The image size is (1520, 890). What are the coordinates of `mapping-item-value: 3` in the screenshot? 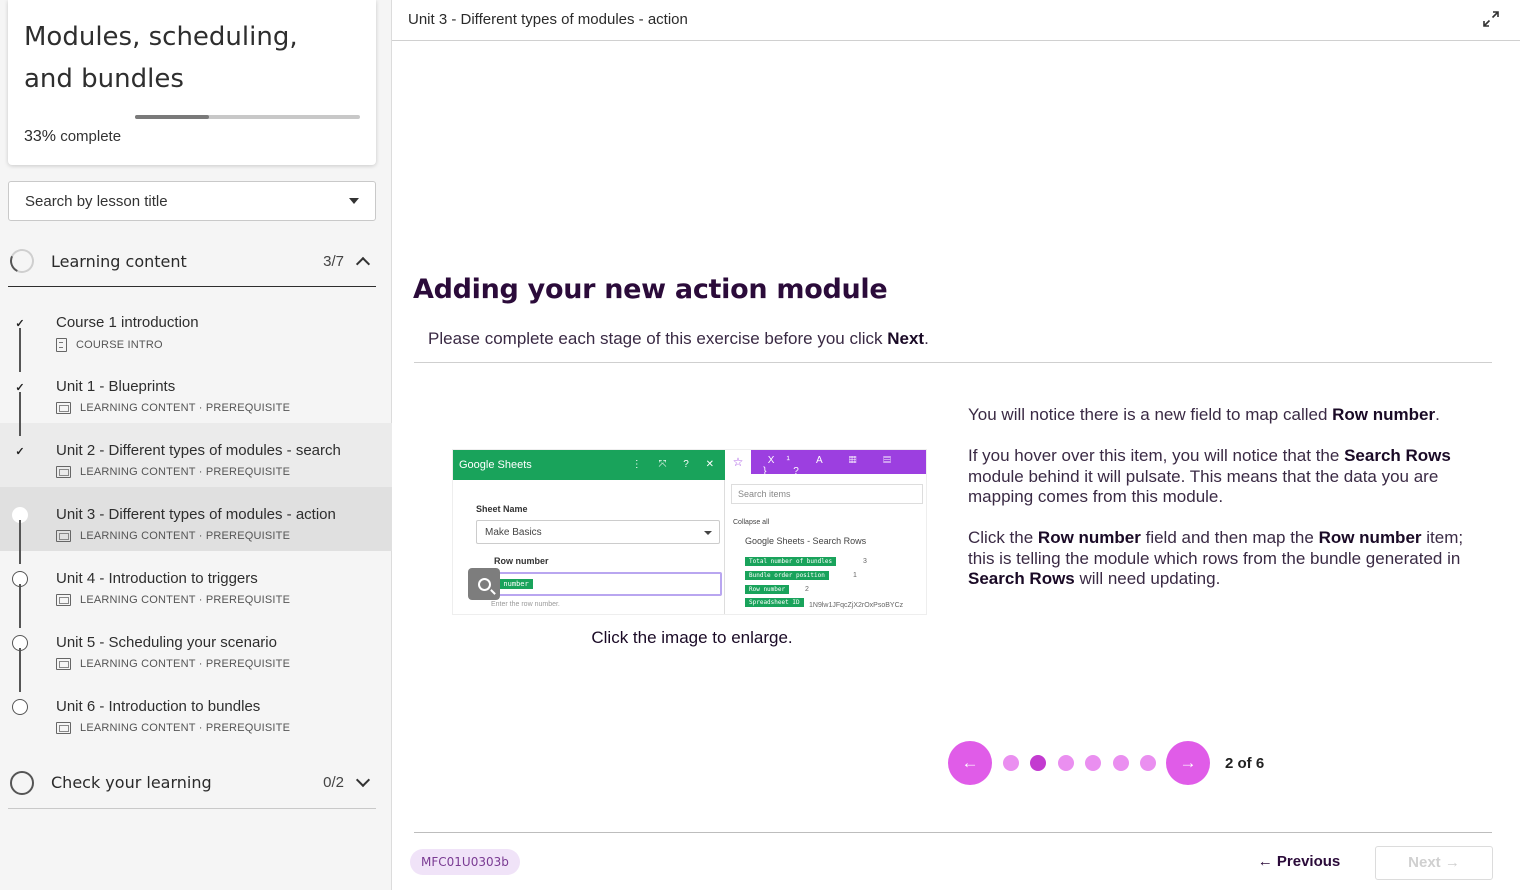 It's located at (865, 561).